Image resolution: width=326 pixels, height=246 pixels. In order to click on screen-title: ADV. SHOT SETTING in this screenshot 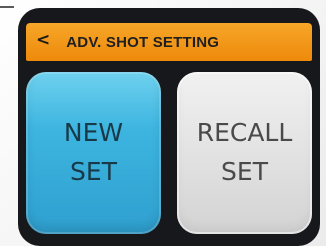, I will do `click(143, 42)`.